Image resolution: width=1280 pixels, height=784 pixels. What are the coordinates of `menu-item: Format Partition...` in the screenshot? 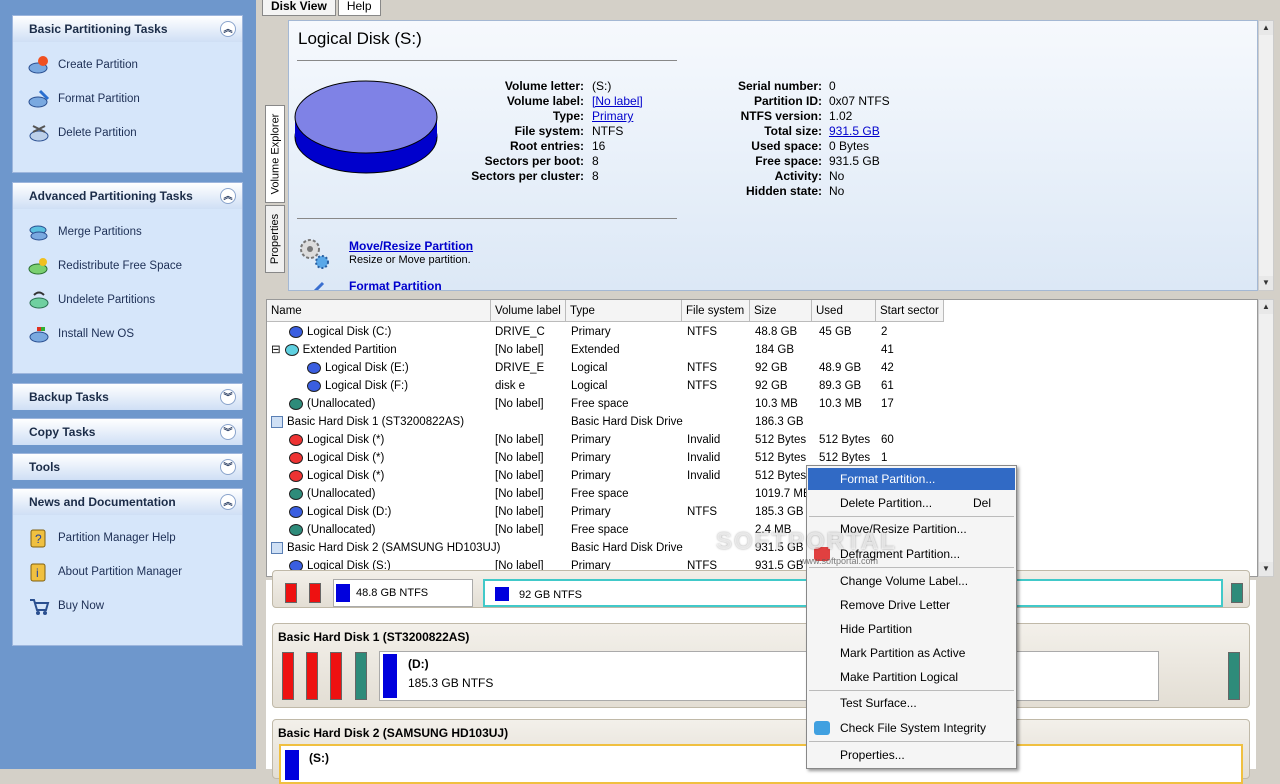 It's located at (911, 479).